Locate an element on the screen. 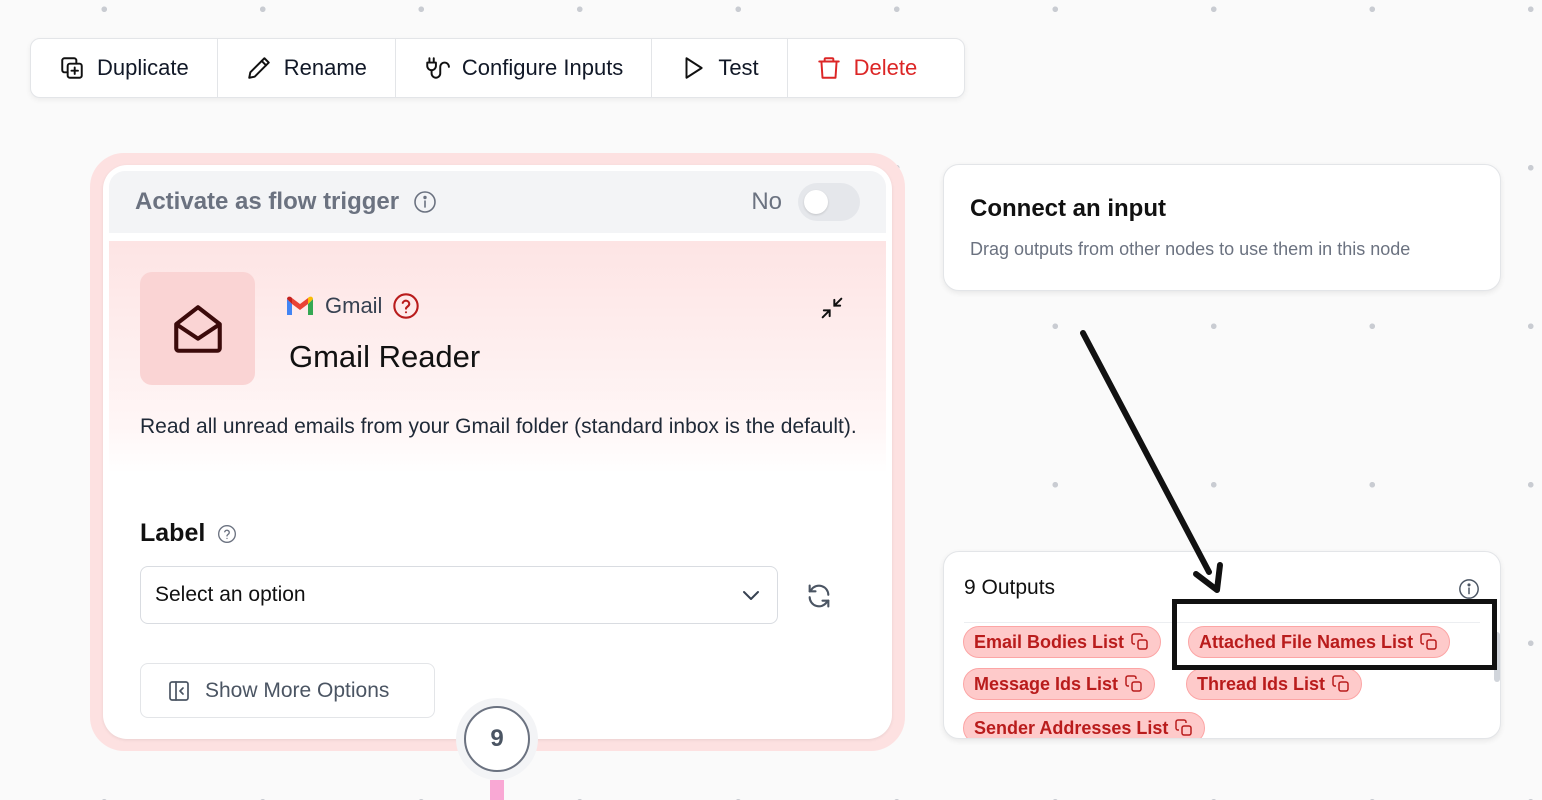  provider-row: Gmail is located at coordinates (352, 306).